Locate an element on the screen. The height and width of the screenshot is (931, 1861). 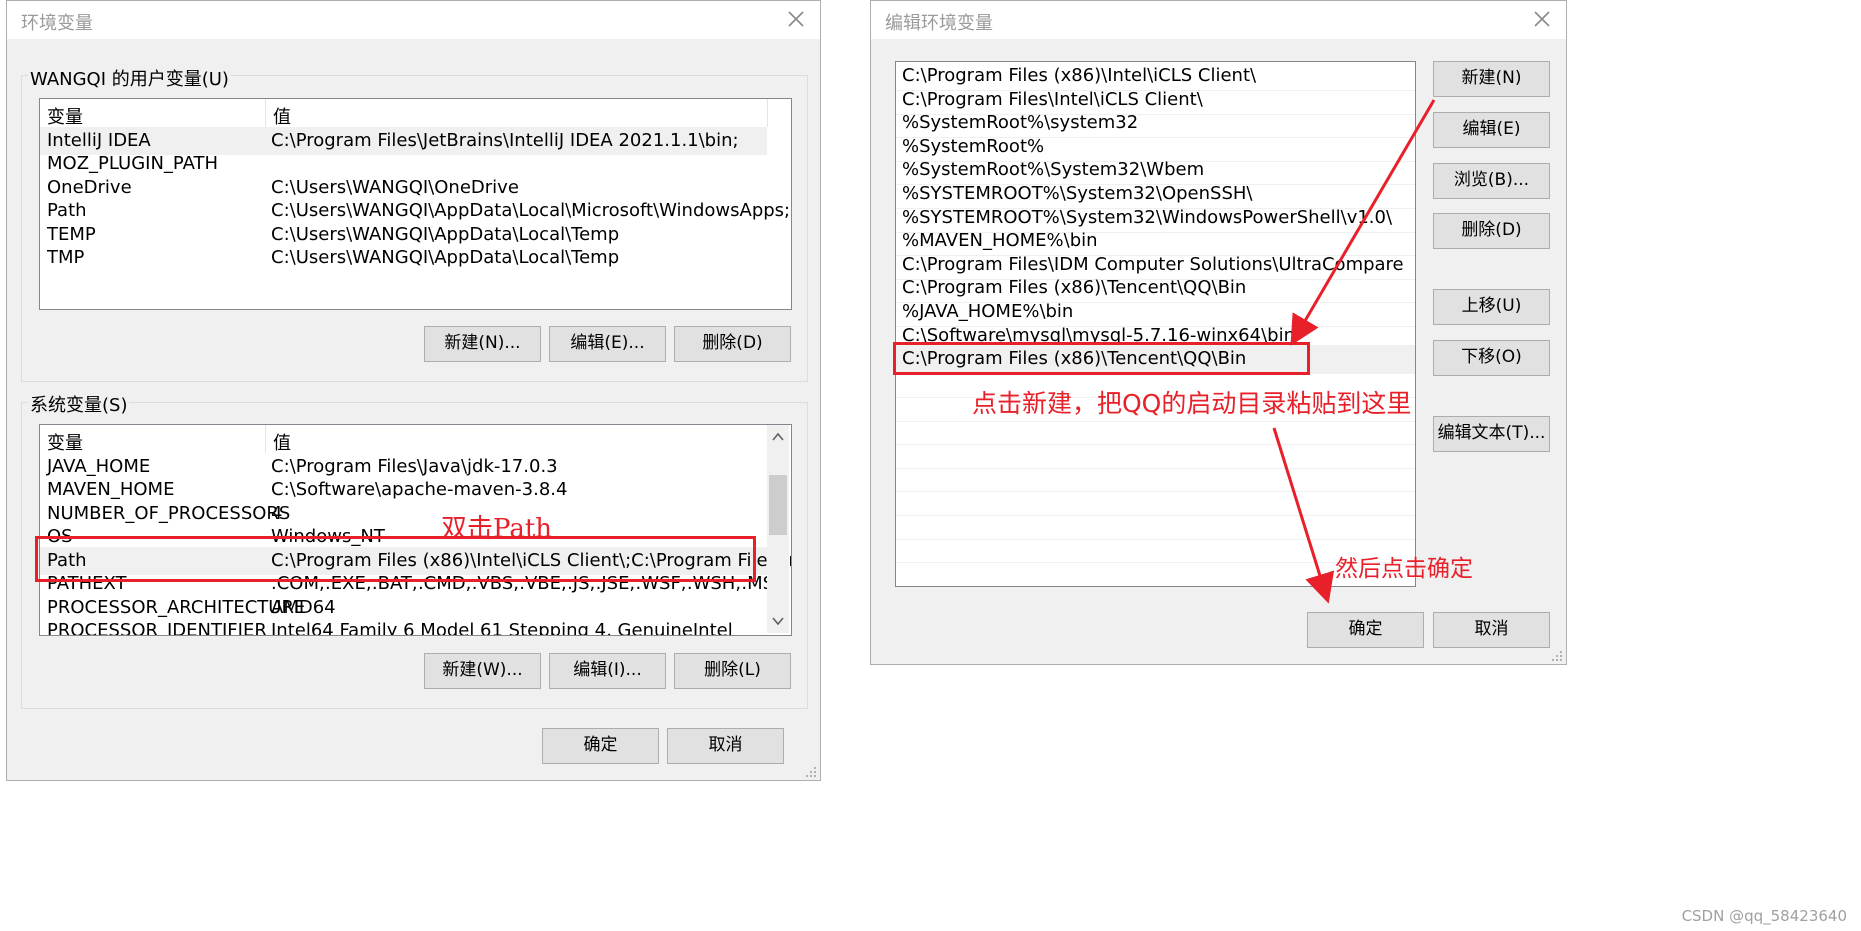
scroll-down-icon is located at coordinates (778, 621).